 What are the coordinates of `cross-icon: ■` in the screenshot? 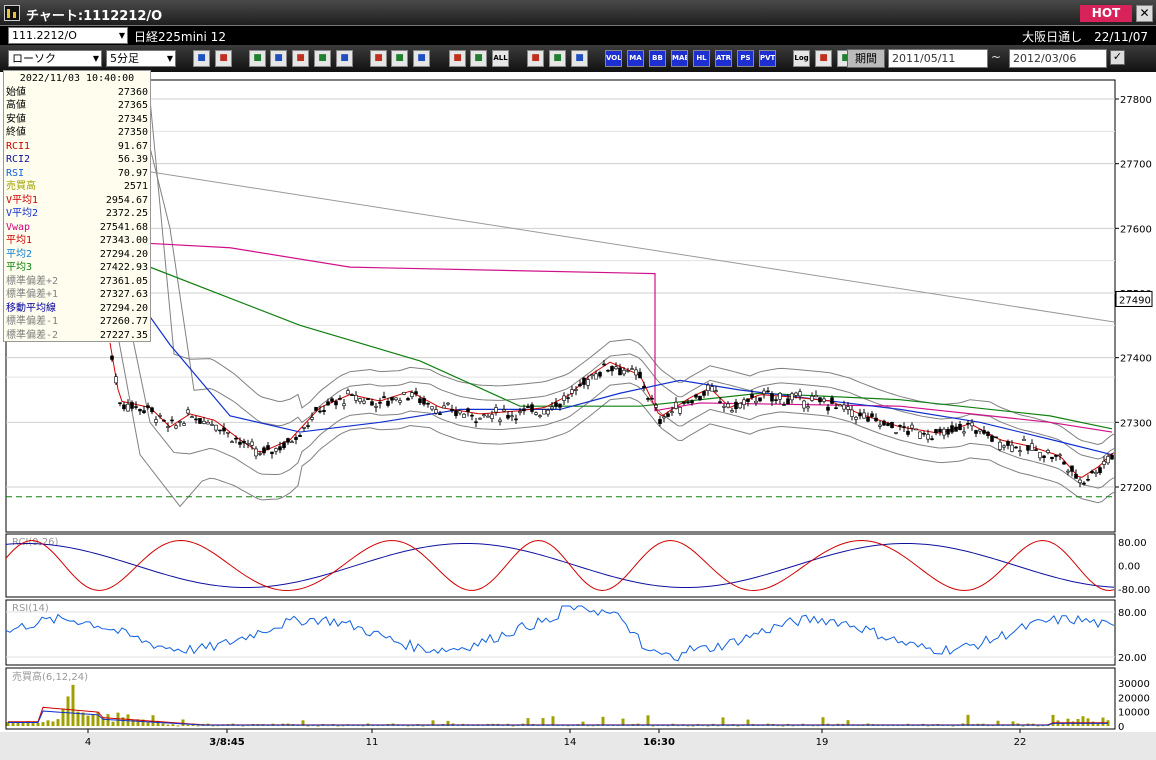 It's located at (257, 58).